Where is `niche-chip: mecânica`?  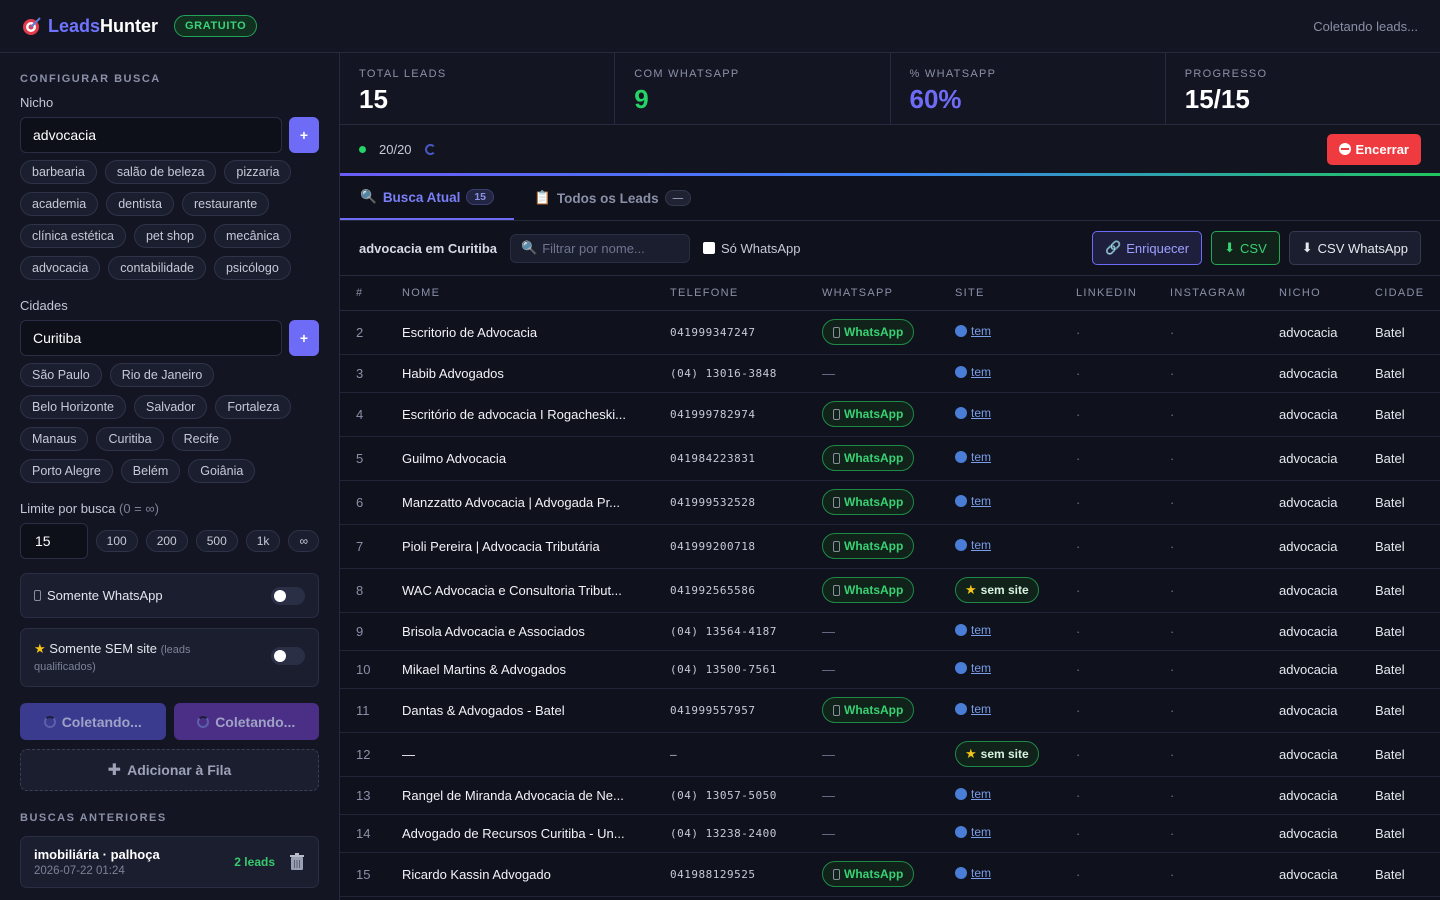 niche-chip: mecânica is located at coordinates (252, 236).